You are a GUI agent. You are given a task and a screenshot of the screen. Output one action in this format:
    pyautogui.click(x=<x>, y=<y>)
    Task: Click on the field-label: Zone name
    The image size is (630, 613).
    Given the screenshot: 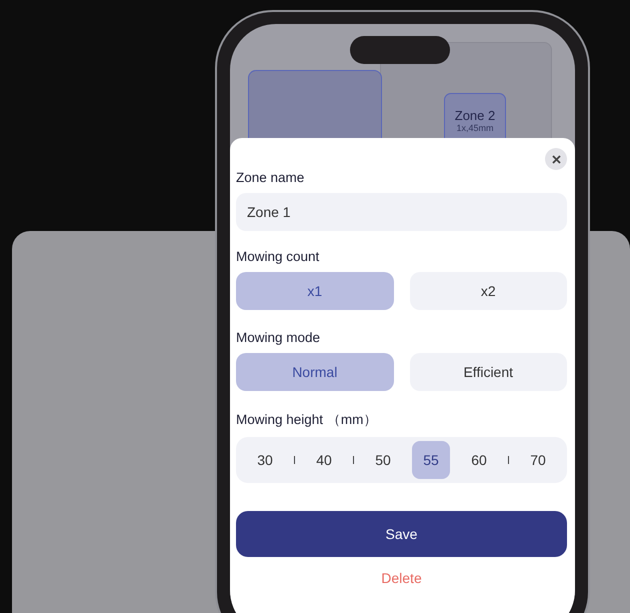 What is the action you would take?
    pyautogui.click(x=271, y=177)
    